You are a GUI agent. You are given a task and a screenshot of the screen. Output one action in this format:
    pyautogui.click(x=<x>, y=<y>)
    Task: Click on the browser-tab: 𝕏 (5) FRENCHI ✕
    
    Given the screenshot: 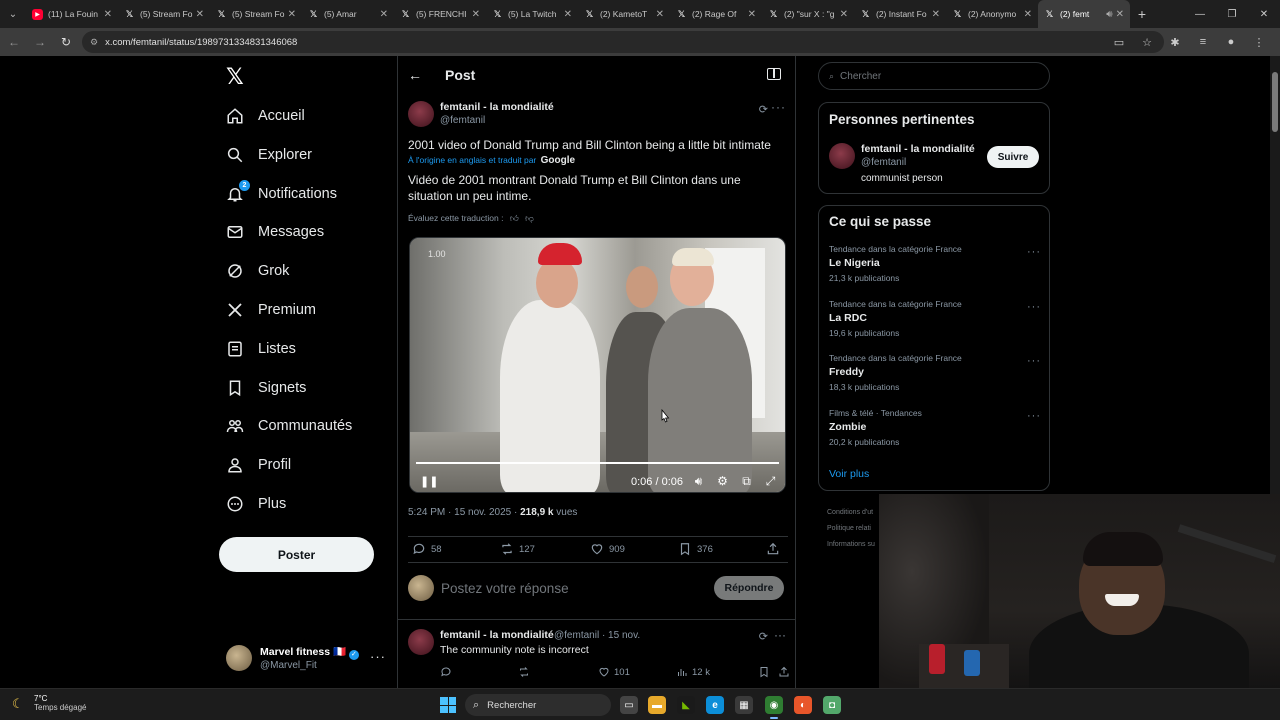 What is the action you would take?
    pyautogui.click(x=440, y=14)
    